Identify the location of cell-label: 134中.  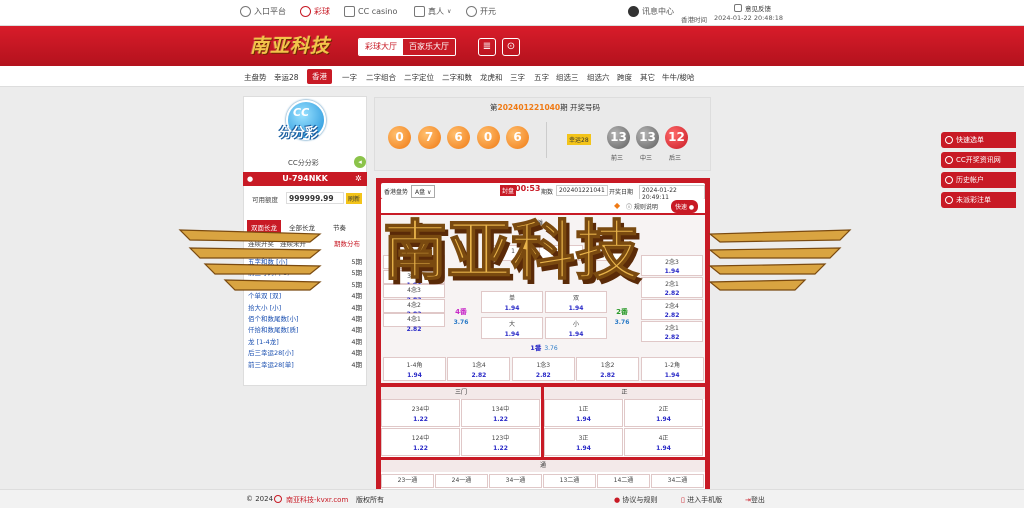
(500, 409).